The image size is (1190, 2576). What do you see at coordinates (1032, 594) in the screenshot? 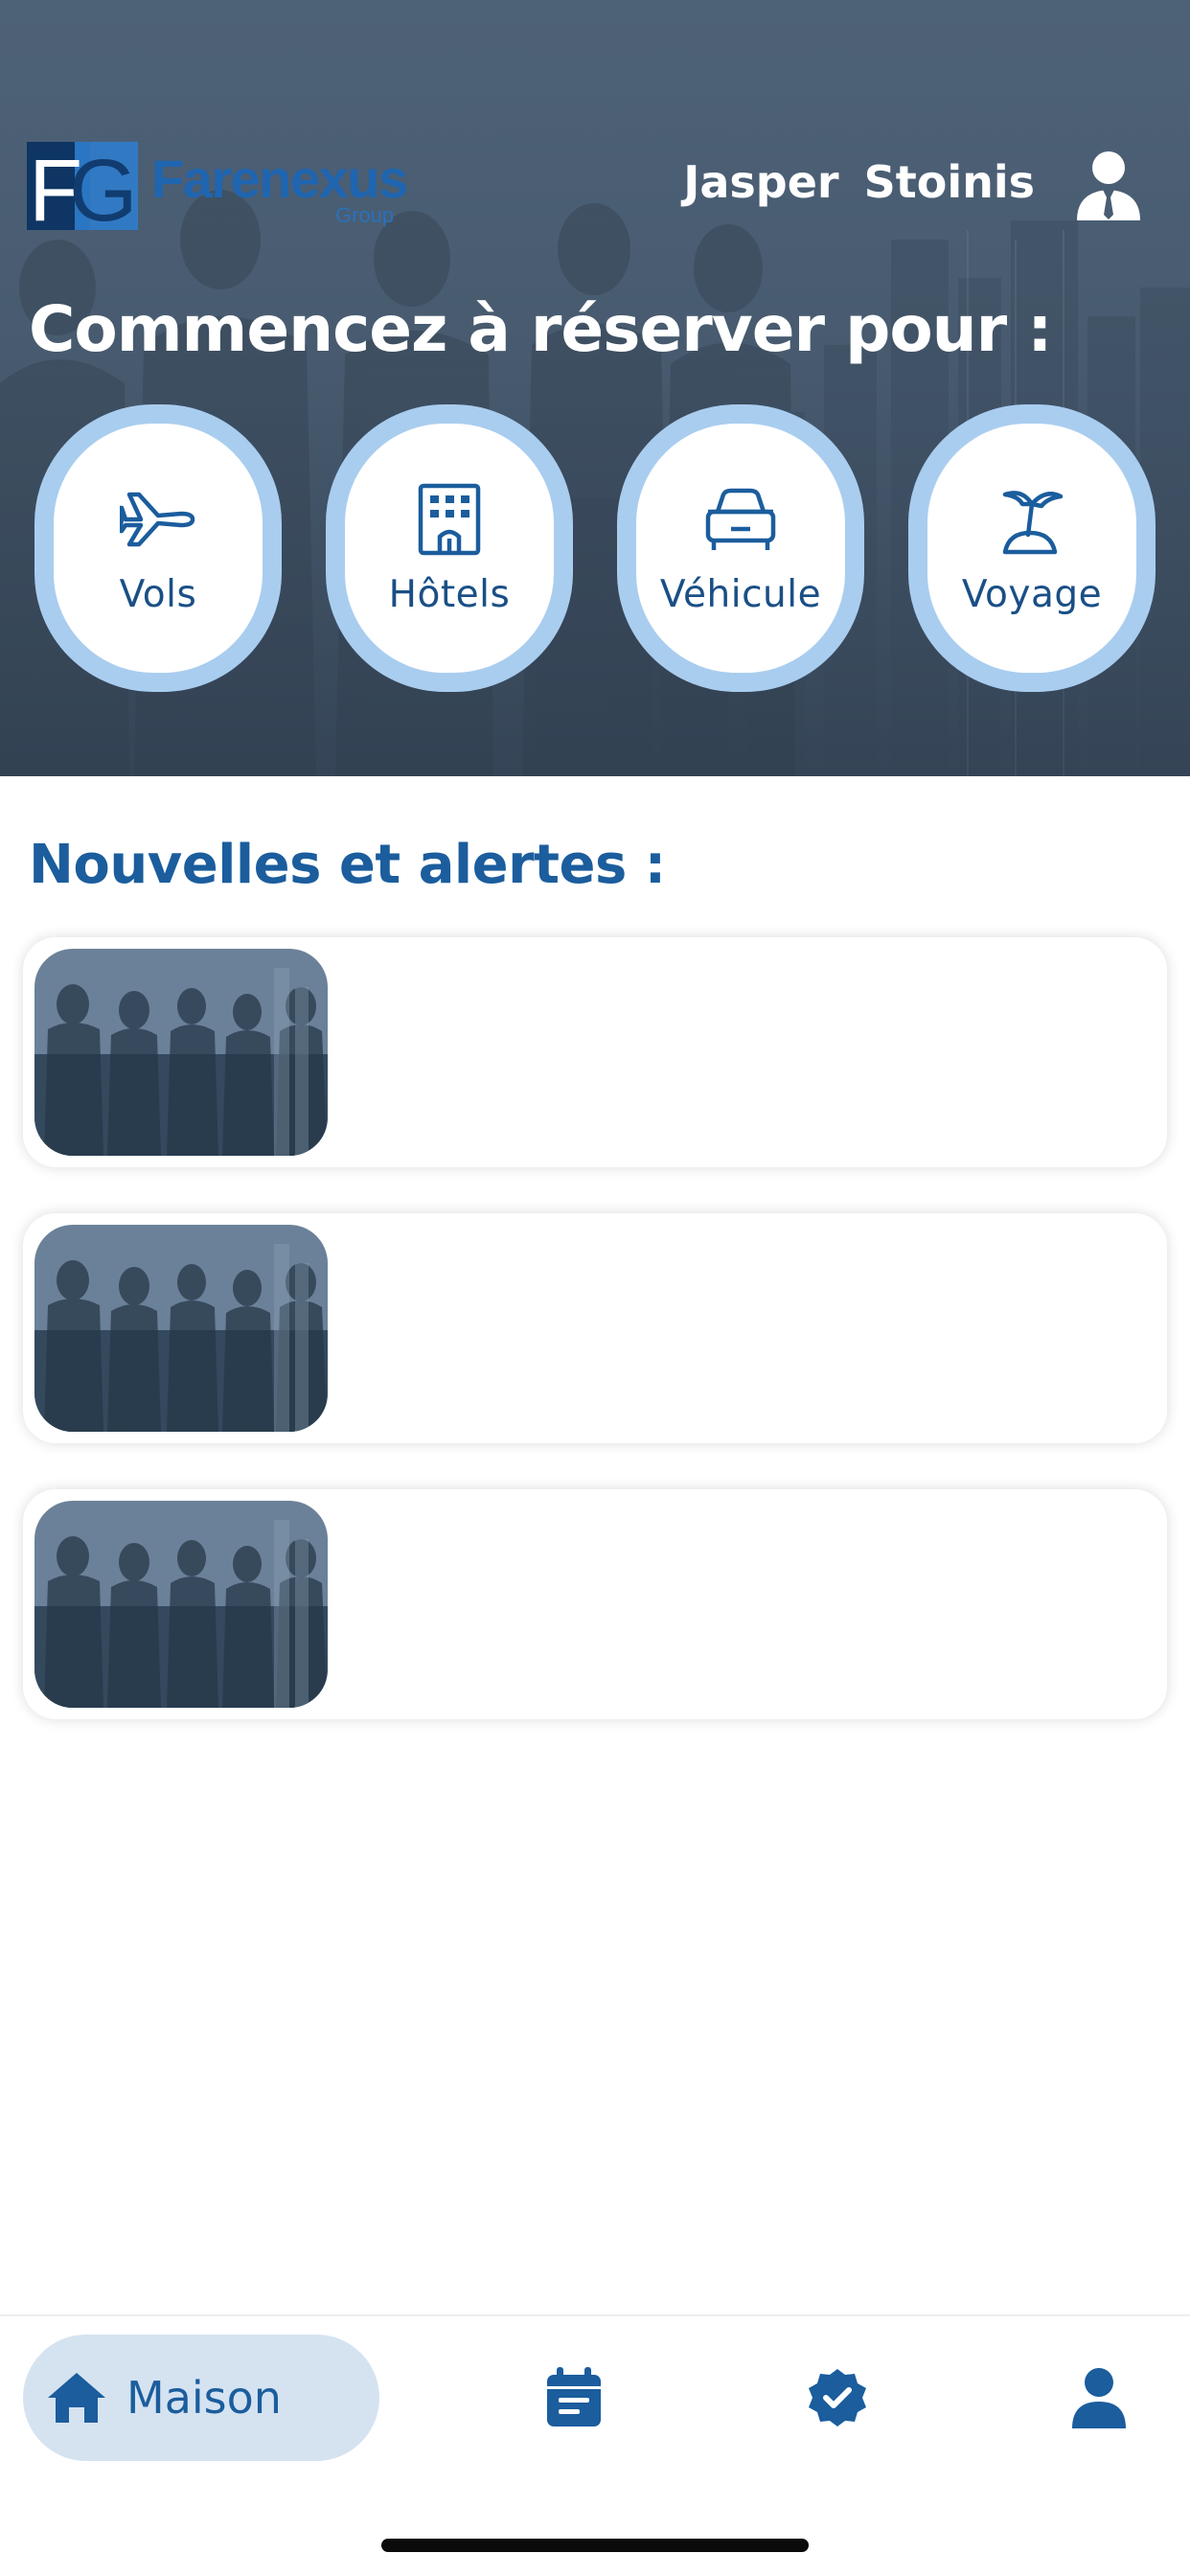
I see `category-label: Voyage` at bounding box center [1032, 594].